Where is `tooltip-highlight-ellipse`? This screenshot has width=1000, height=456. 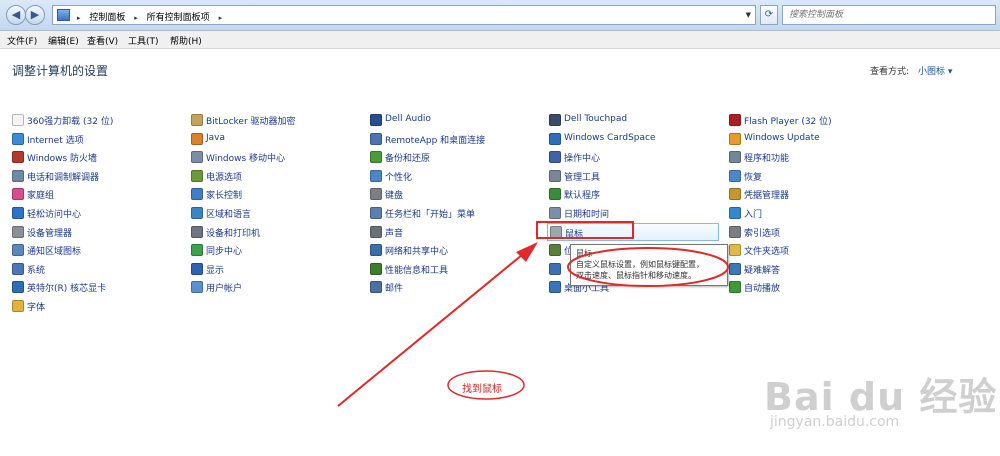 tooltip-highlight-ellipse is located at coordinates (648, 267).